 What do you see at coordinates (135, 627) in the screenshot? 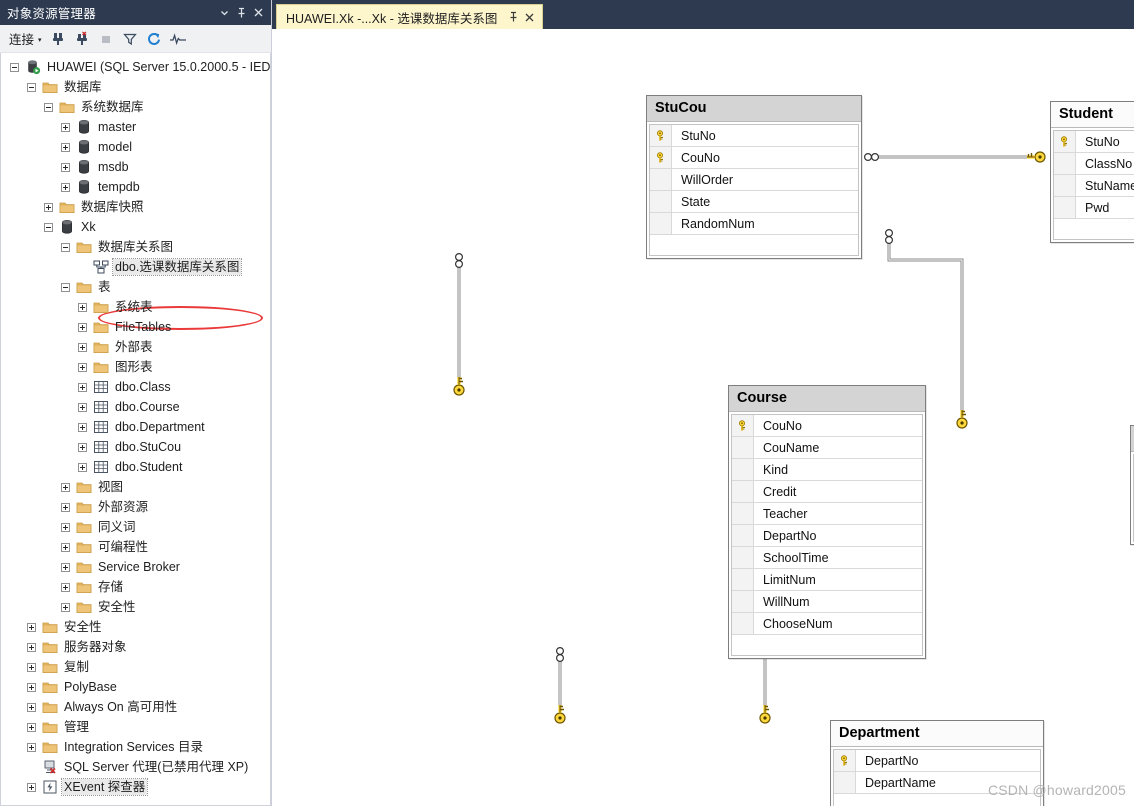
I see `tree-item-28: 安全性` at bounding box center [135, 627].